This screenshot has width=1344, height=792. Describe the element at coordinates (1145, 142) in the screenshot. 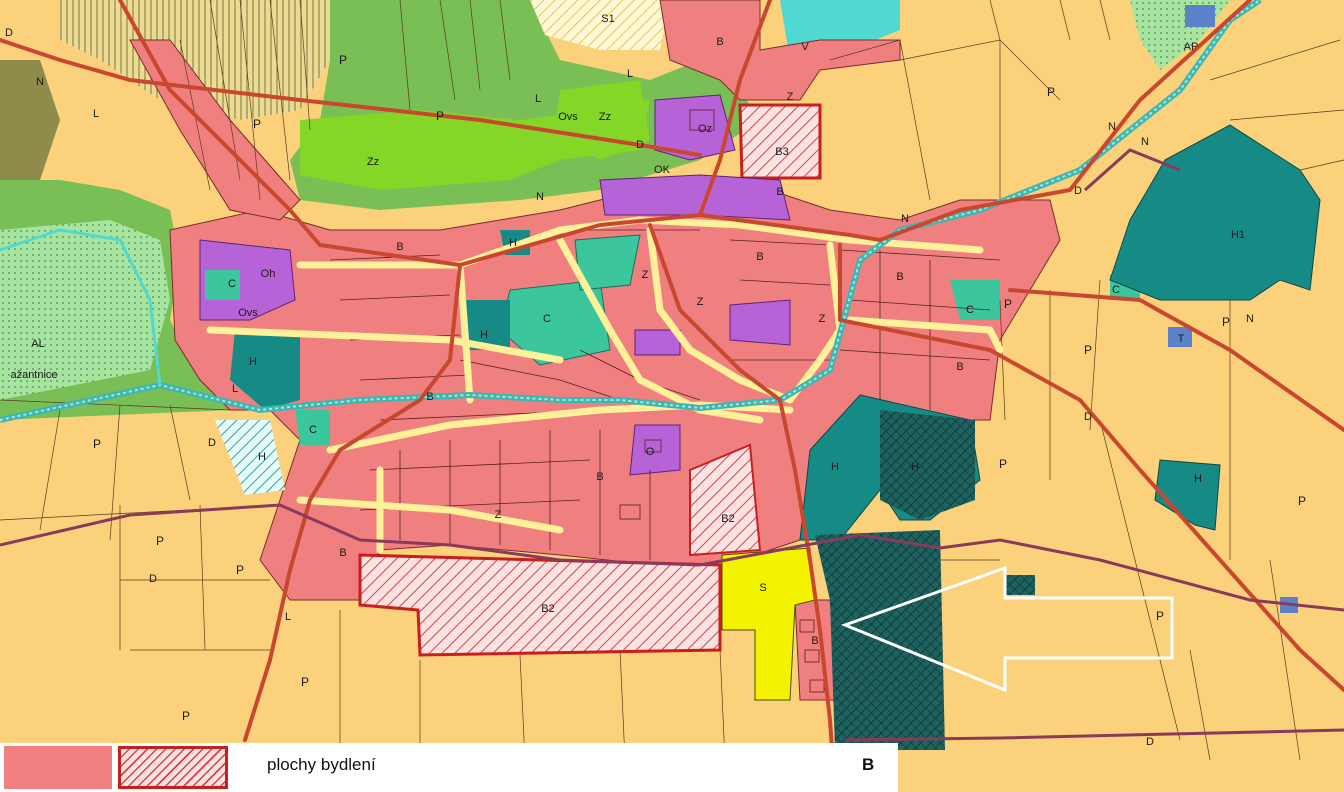

I see `label-n-3: N` at that location.